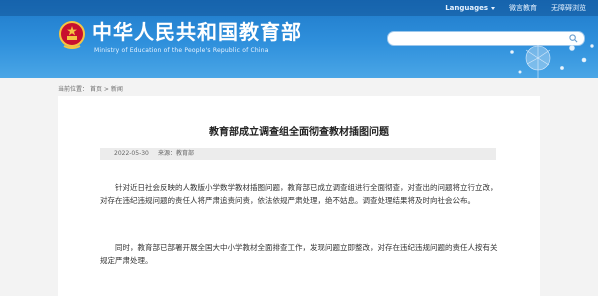  I want to click on breadcrumb-home-link: 首页, so click(96, 89).